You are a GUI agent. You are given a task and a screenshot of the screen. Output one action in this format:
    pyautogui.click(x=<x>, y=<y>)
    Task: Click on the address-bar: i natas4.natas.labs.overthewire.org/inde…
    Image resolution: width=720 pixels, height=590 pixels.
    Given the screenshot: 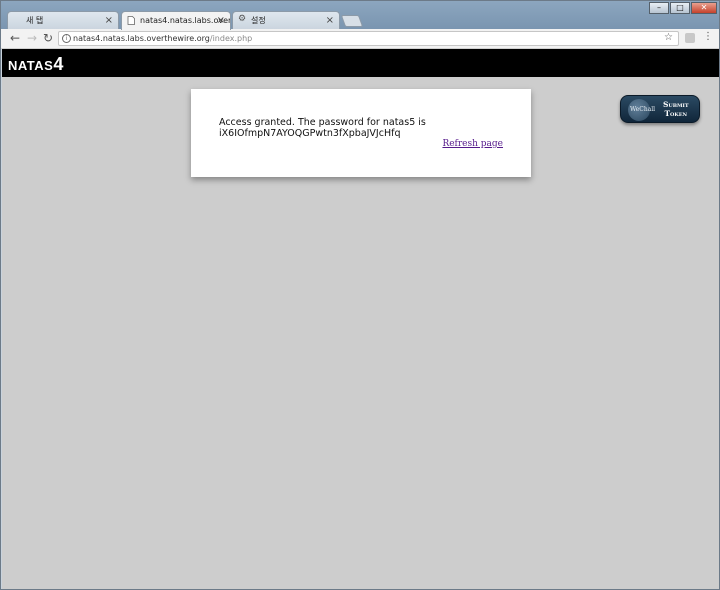 What is the action you would take?
    pyautogui.click(x=368, y=38)
    